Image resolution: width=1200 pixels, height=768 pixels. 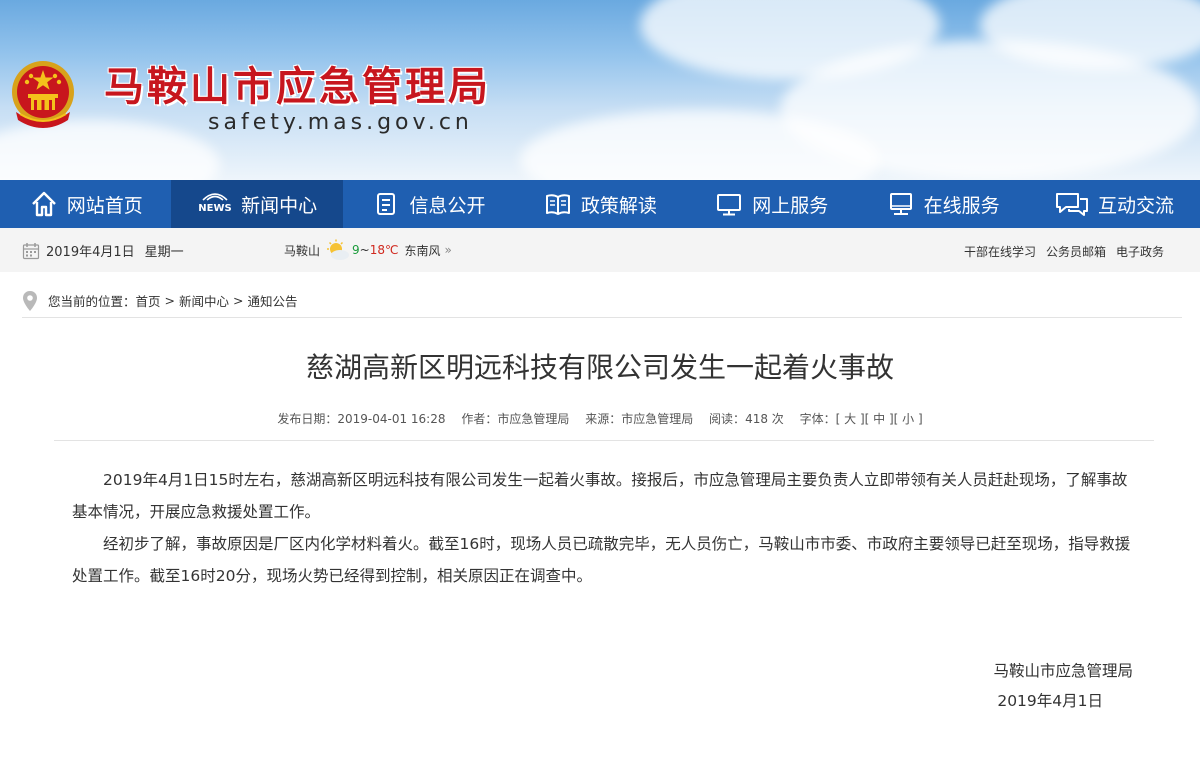 I want to click on national-emblem-icon, so click(x=43, y=96).